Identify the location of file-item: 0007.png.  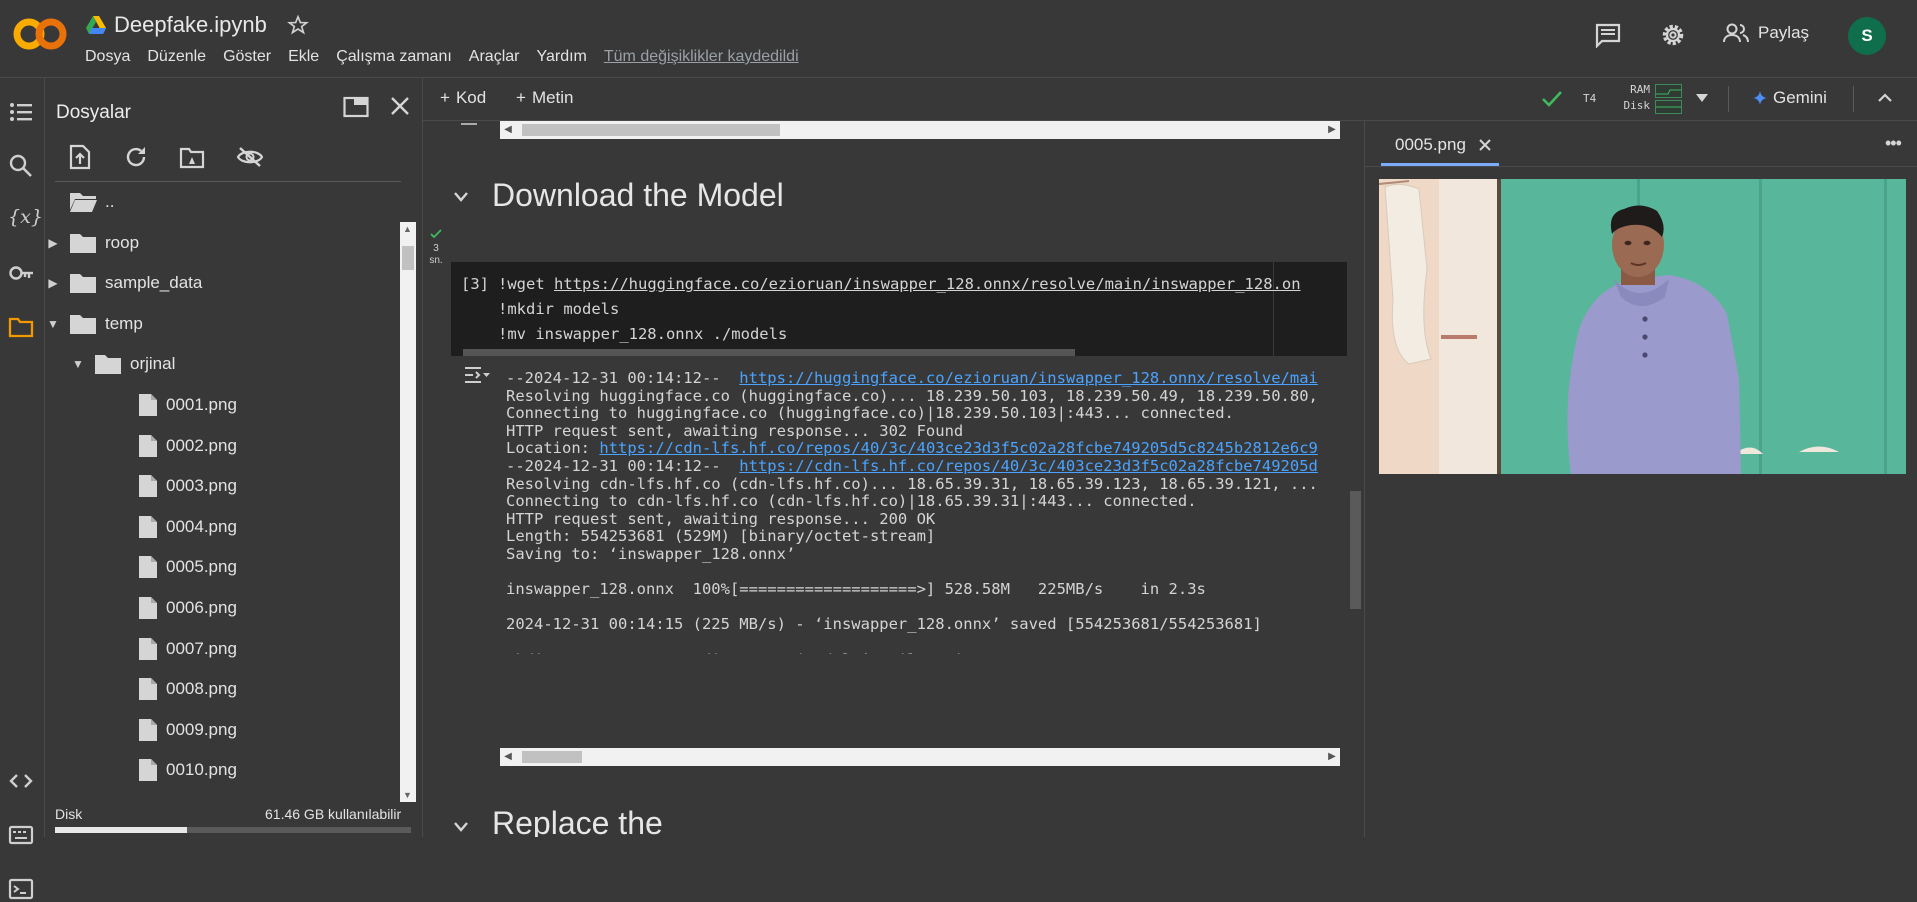
(187, 649).